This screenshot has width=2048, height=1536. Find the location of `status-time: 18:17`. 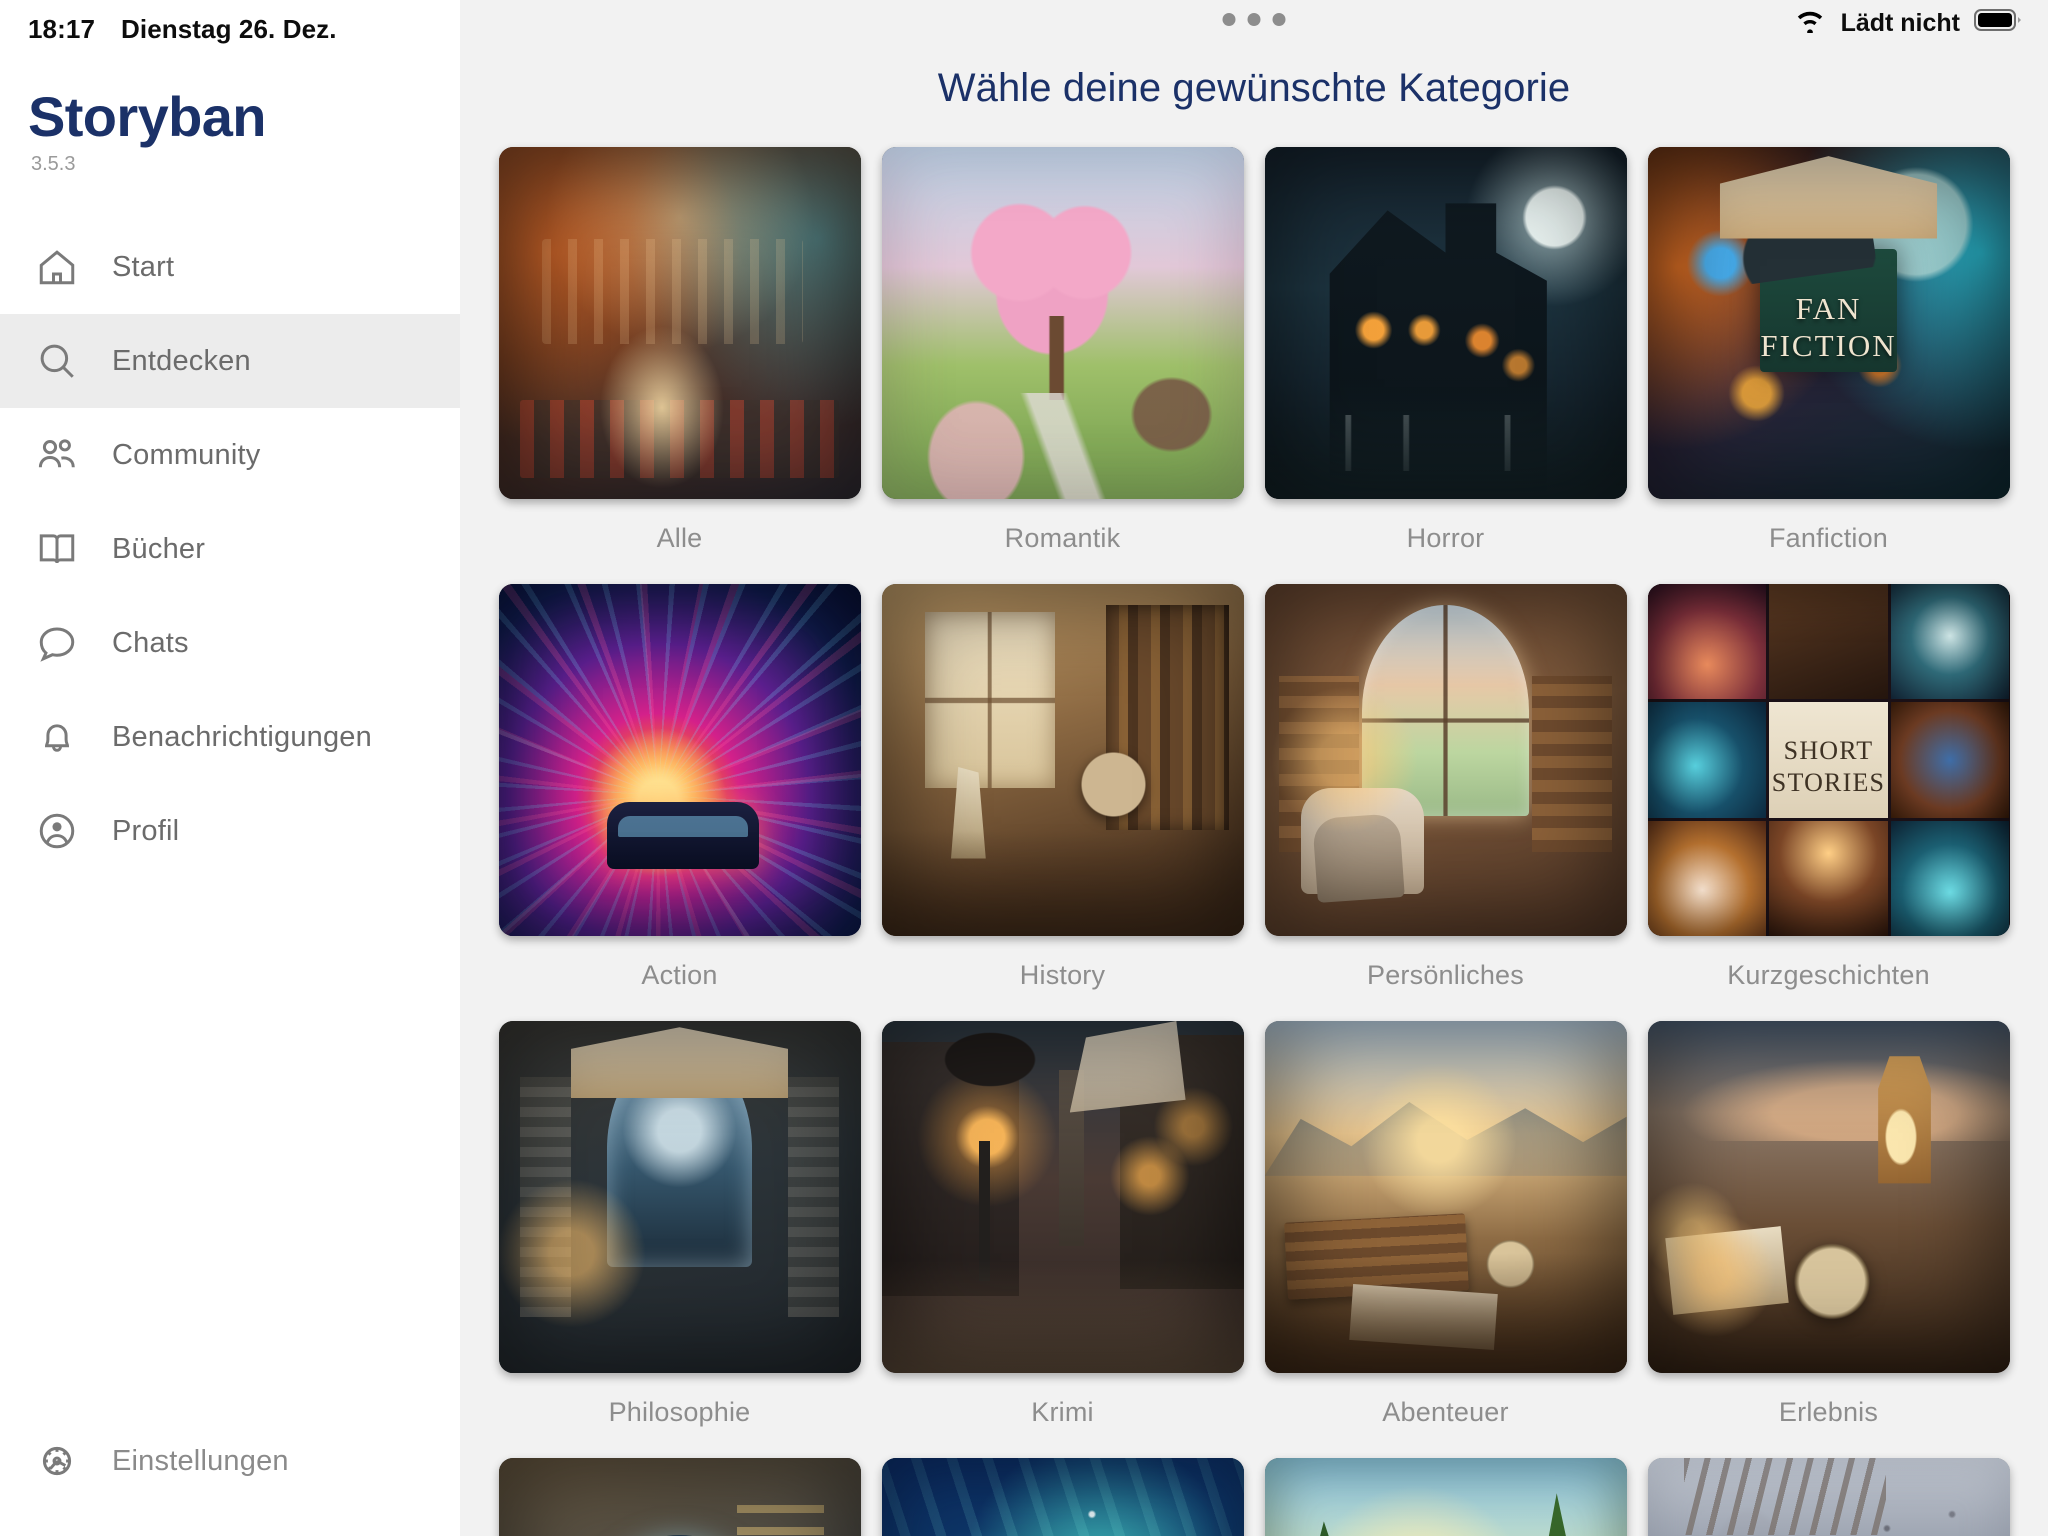

status-time: 18:17 is located at coordinates (61, 29).